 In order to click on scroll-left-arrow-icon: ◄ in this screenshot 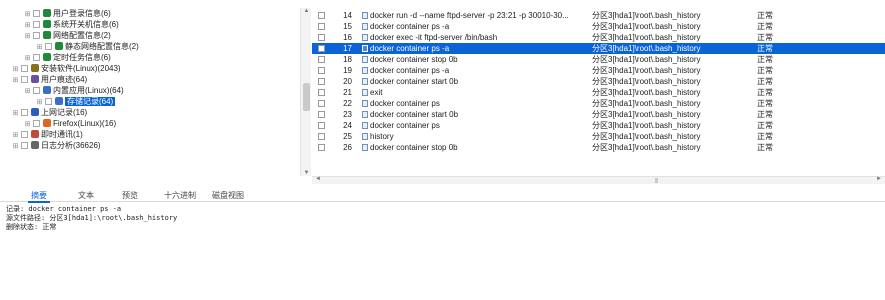, I will do `click(318, 179)`.